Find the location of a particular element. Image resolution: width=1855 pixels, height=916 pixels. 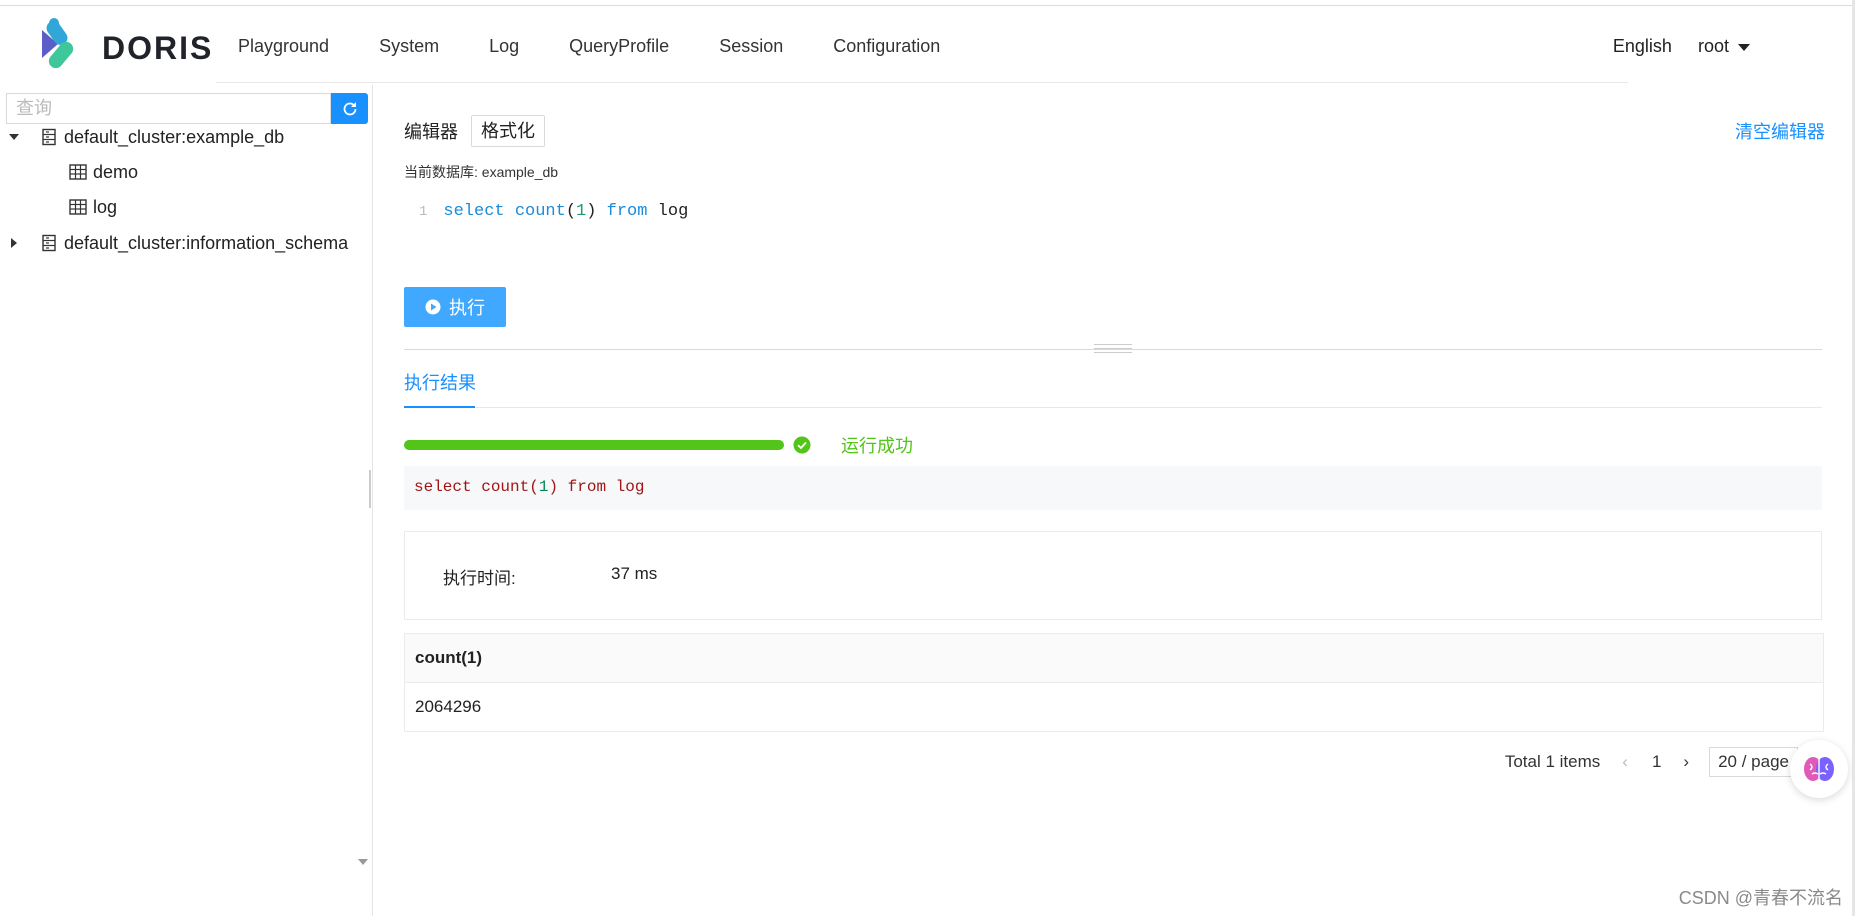

execute-button: 执行 is located at coordinates (455, 307).